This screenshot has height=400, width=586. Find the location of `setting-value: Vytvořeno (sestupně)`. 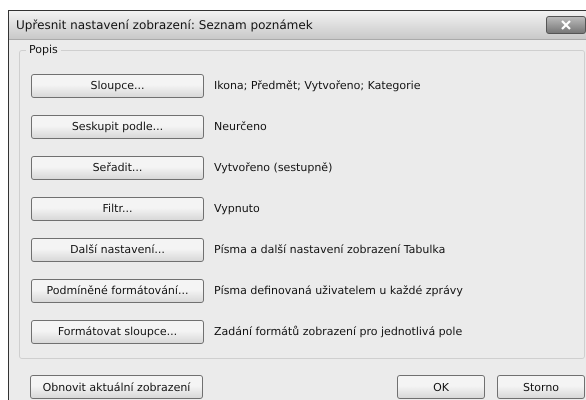

setting-value: Vytvořeno (sestupně) is located at coordinates (273, 167).